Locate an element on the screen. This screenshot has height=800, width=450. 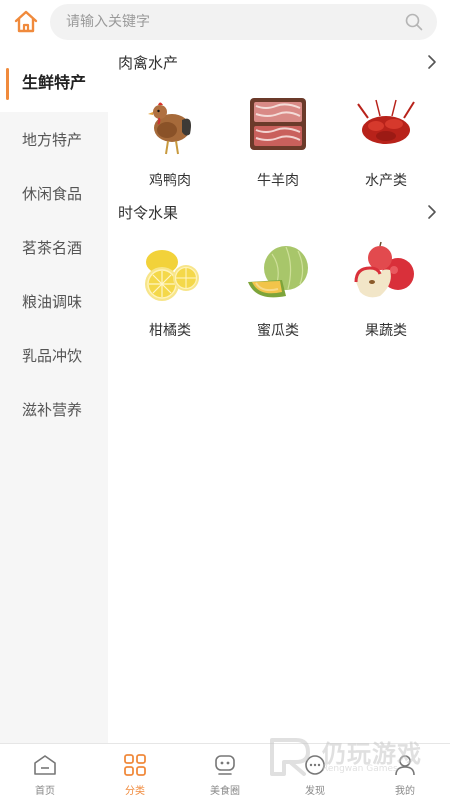
category-item-label: 水产类 is located at coordinates (386, 181).